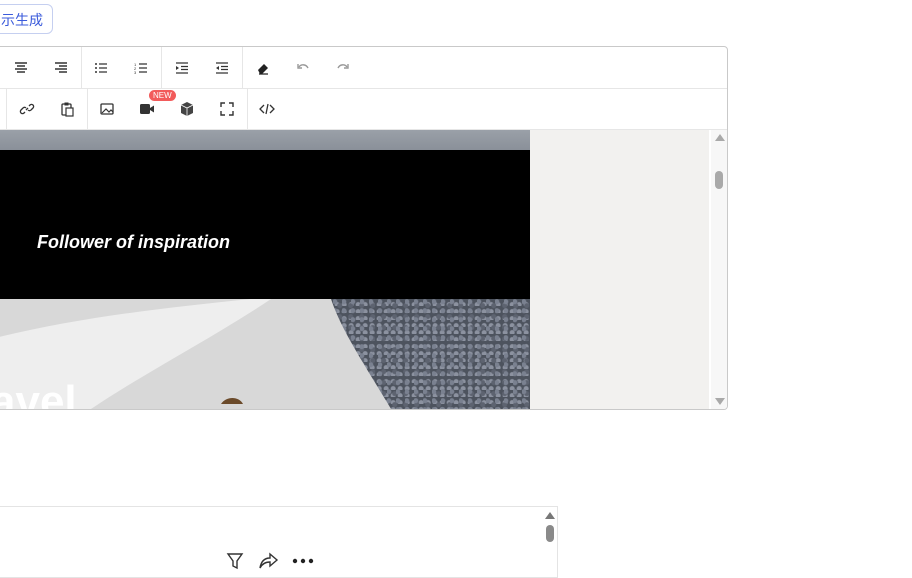 The width and height of the screenshot is (912, 578). What do you see at coordinates (162, 95) in the screenshot?
I see `new-badge: NEW` at bounding box center [162, 95].